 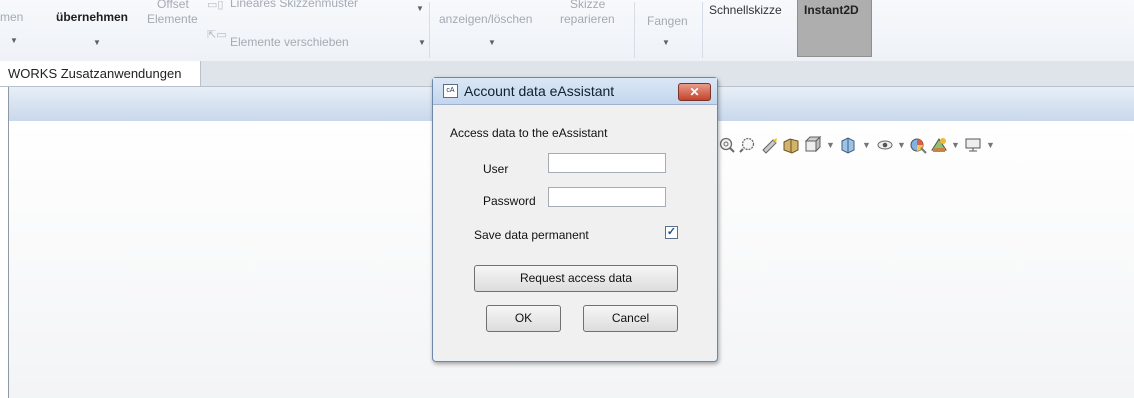 I want to click on ribbon-item-schnellskizze: Schnellskizze, so click(x=745, y=10).